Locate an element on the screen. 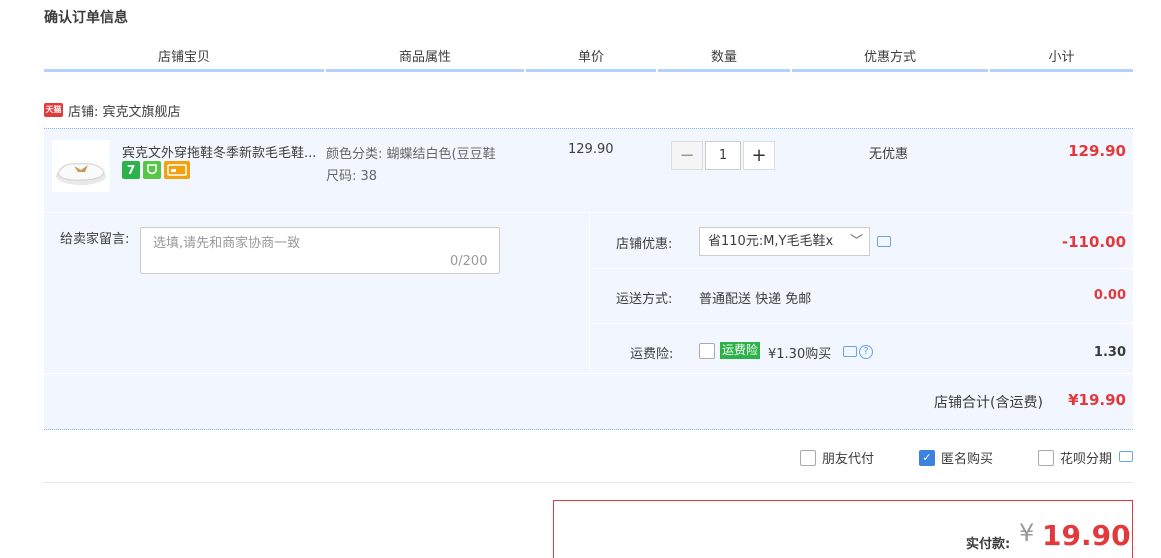 The image size is (1161, 558). installment-checkbox is located at coordinates (1046, 457).